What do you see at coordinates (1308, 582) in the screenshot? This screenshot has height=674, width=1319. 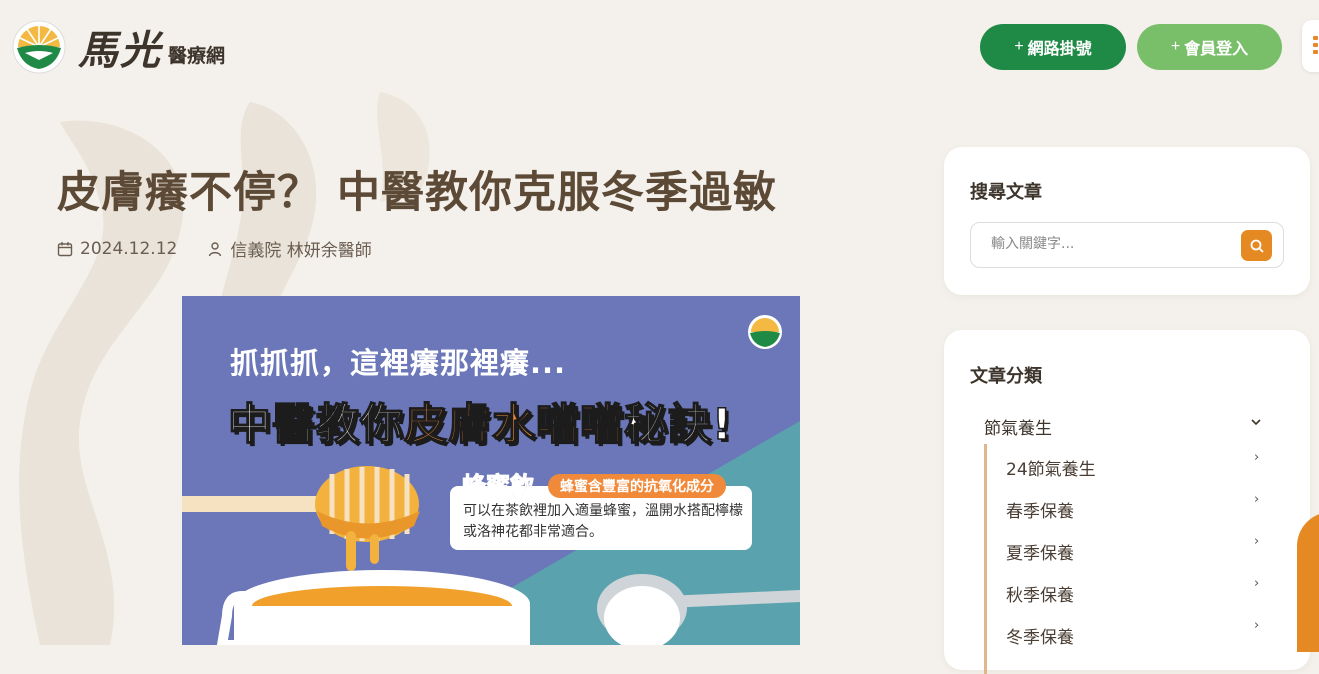 I see `floating-side-tab` at bounding box center [1308, 582].